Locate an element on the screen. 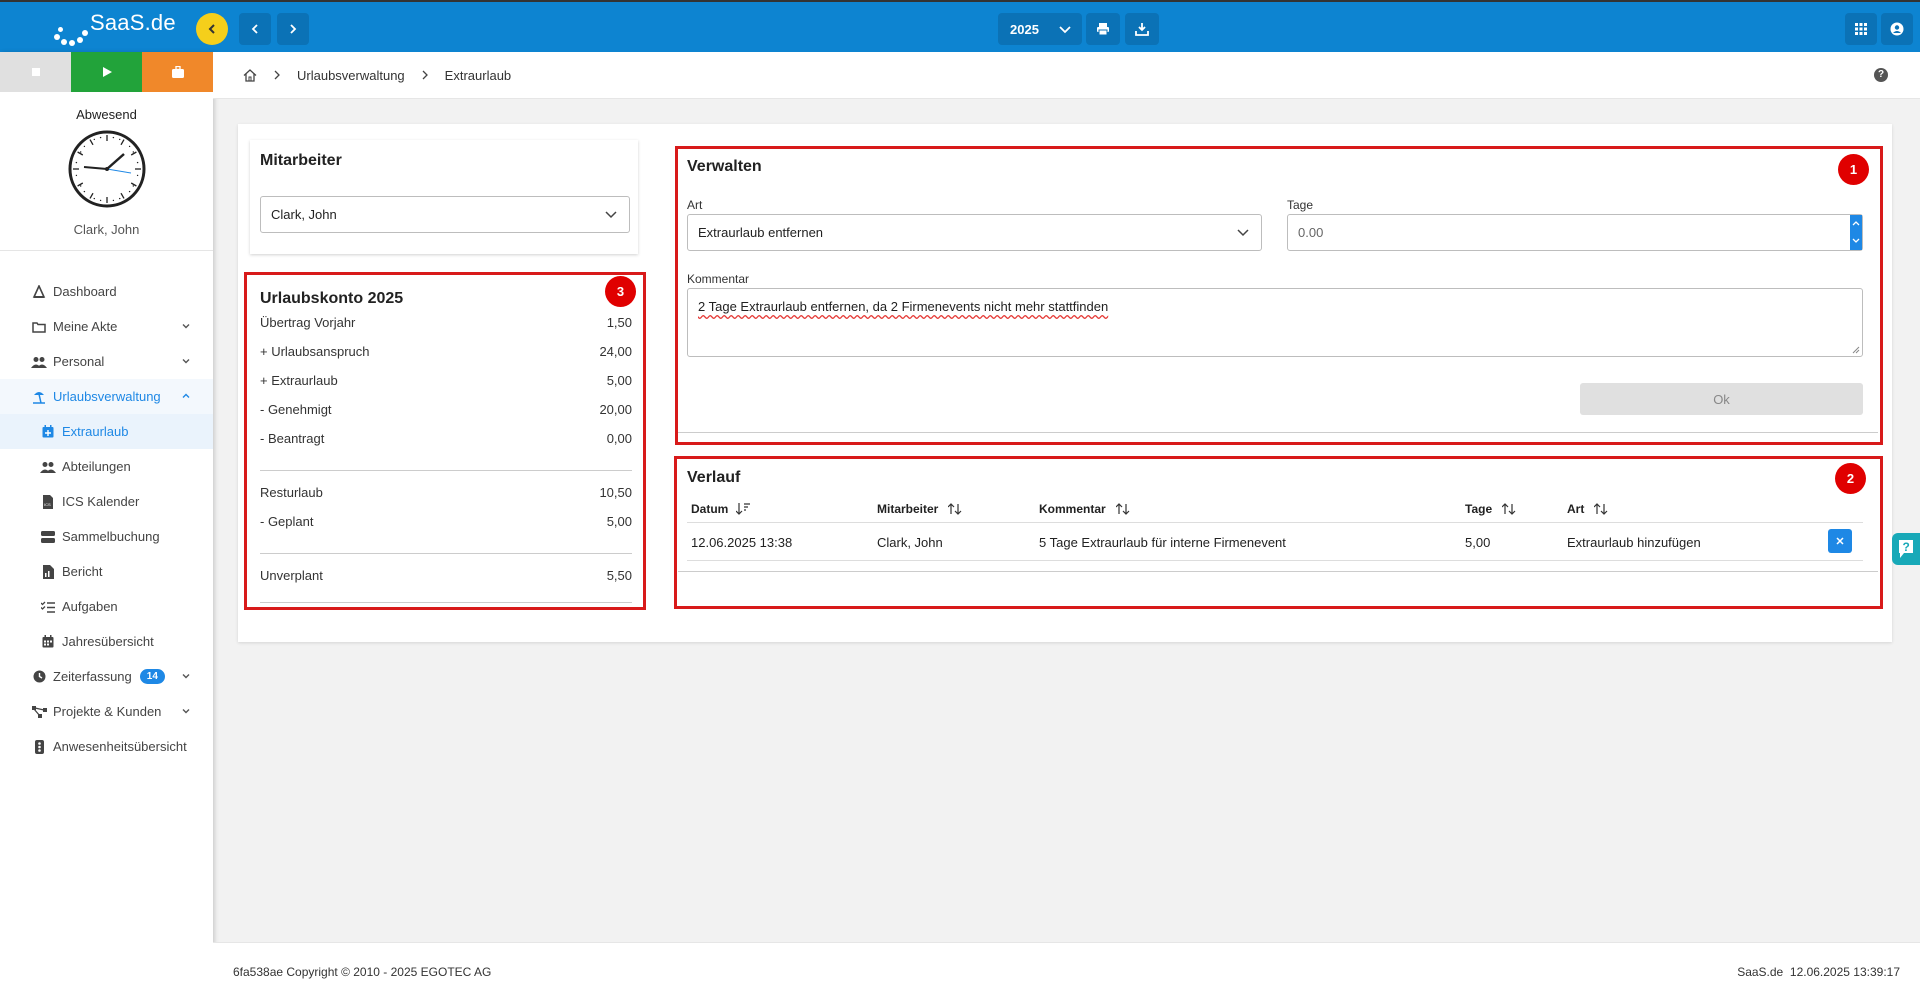  kommentar-label: Kommentar is located at coordinates (718, 279).